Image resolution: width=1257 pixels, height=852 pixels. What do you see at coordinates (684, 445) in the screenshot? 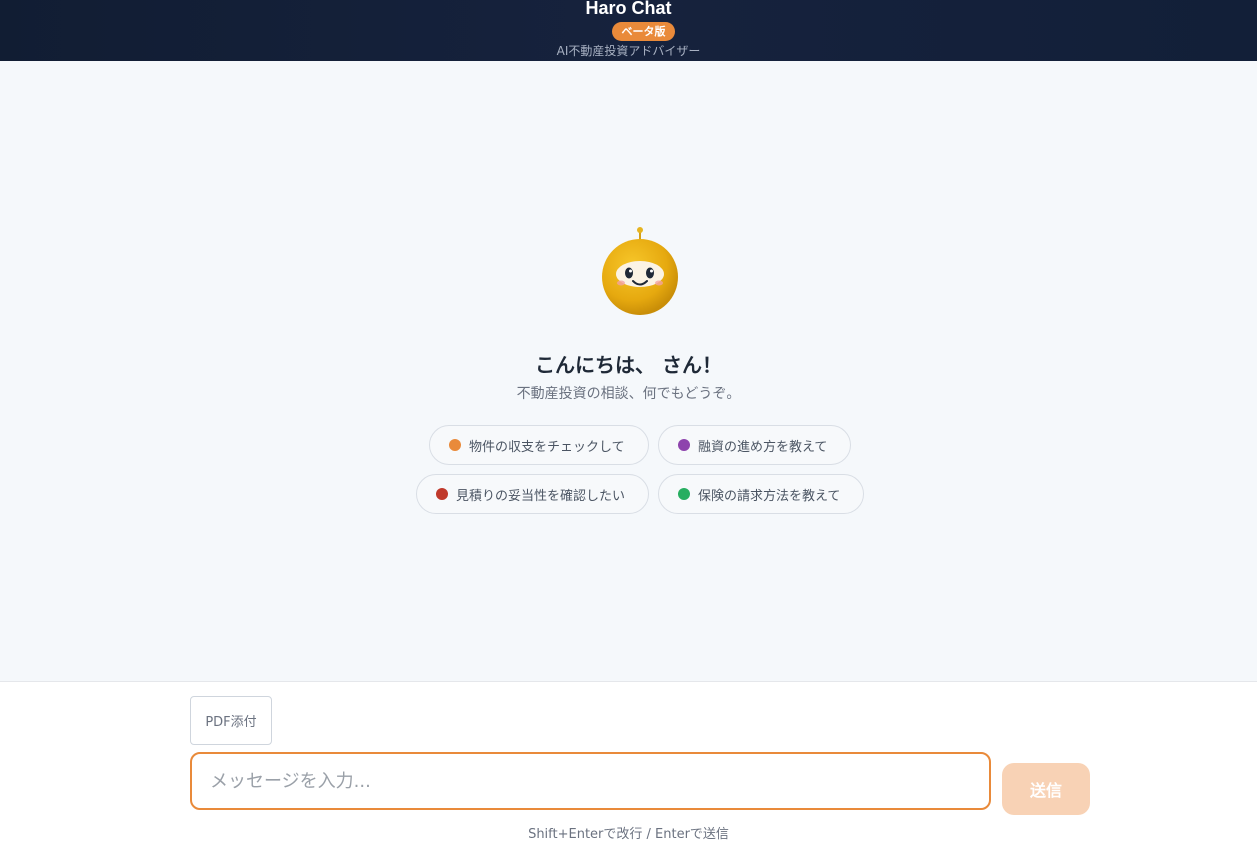
I see `purple-dot-icon` at bounding box center [684, 445].